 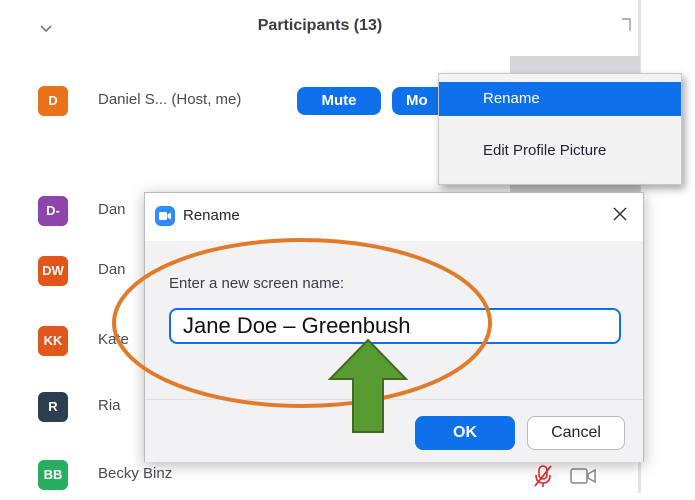 I want to click on cancel-button: Cancel, so click(x=576, y=433).